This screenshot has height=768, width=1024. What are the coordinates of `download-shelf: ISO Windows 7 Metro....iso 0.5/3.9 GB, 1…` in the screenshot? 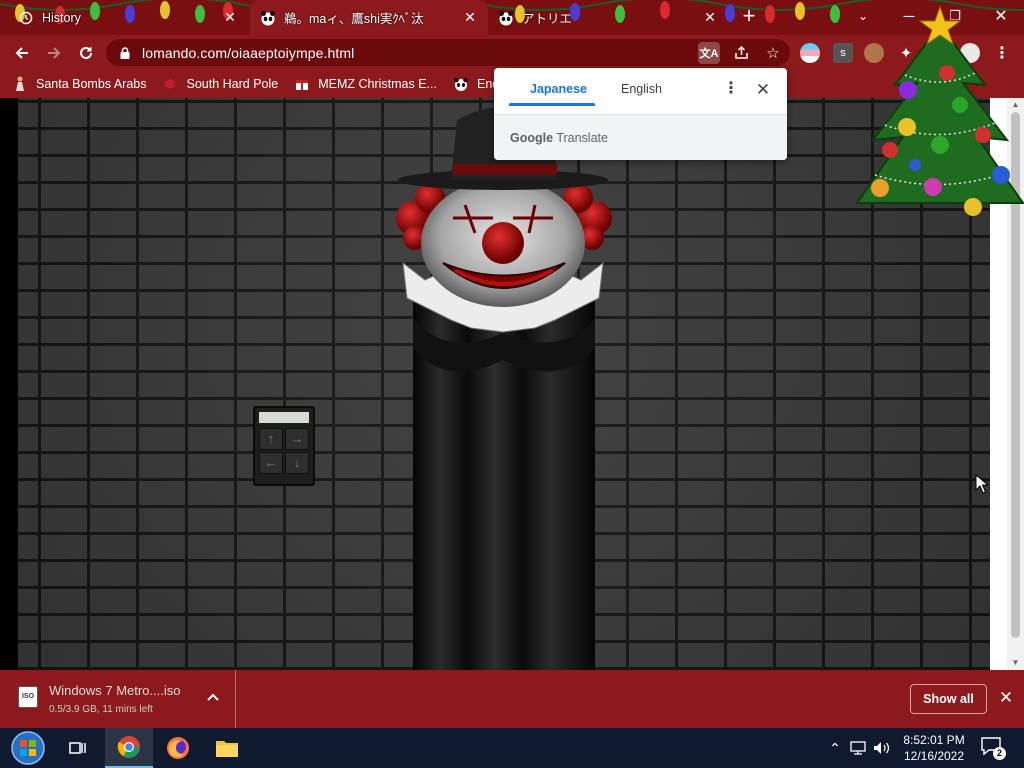 It's located at (512, 699).